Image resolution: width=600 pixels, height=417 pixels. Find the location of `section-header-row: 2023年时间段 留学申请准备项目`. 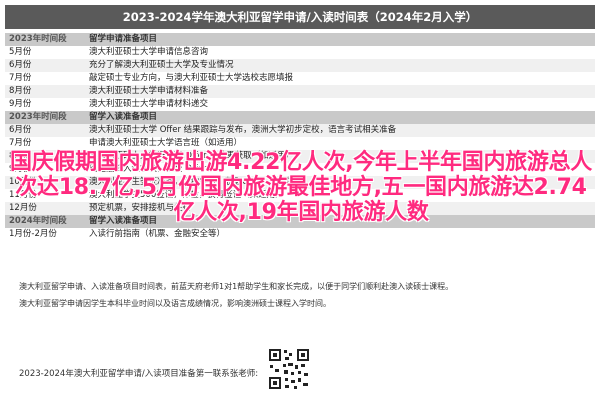

section-header-row: 2023年时间段 留学申请准备项目 is located at coordinates (300, 39).